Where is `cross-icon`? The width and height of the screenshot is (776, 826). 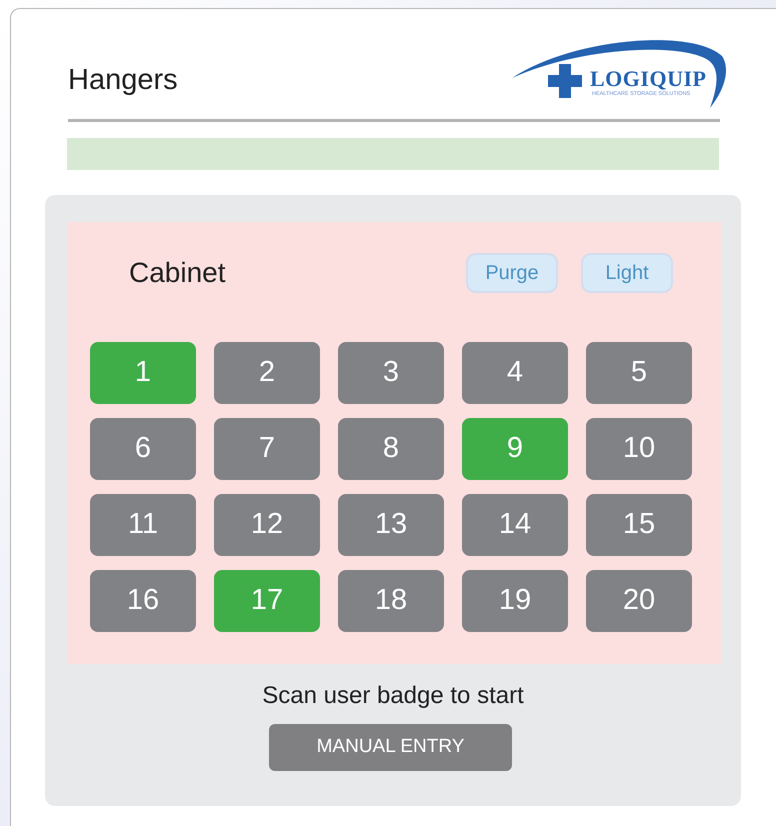
cross-icon is located at coordinates (565, 81).